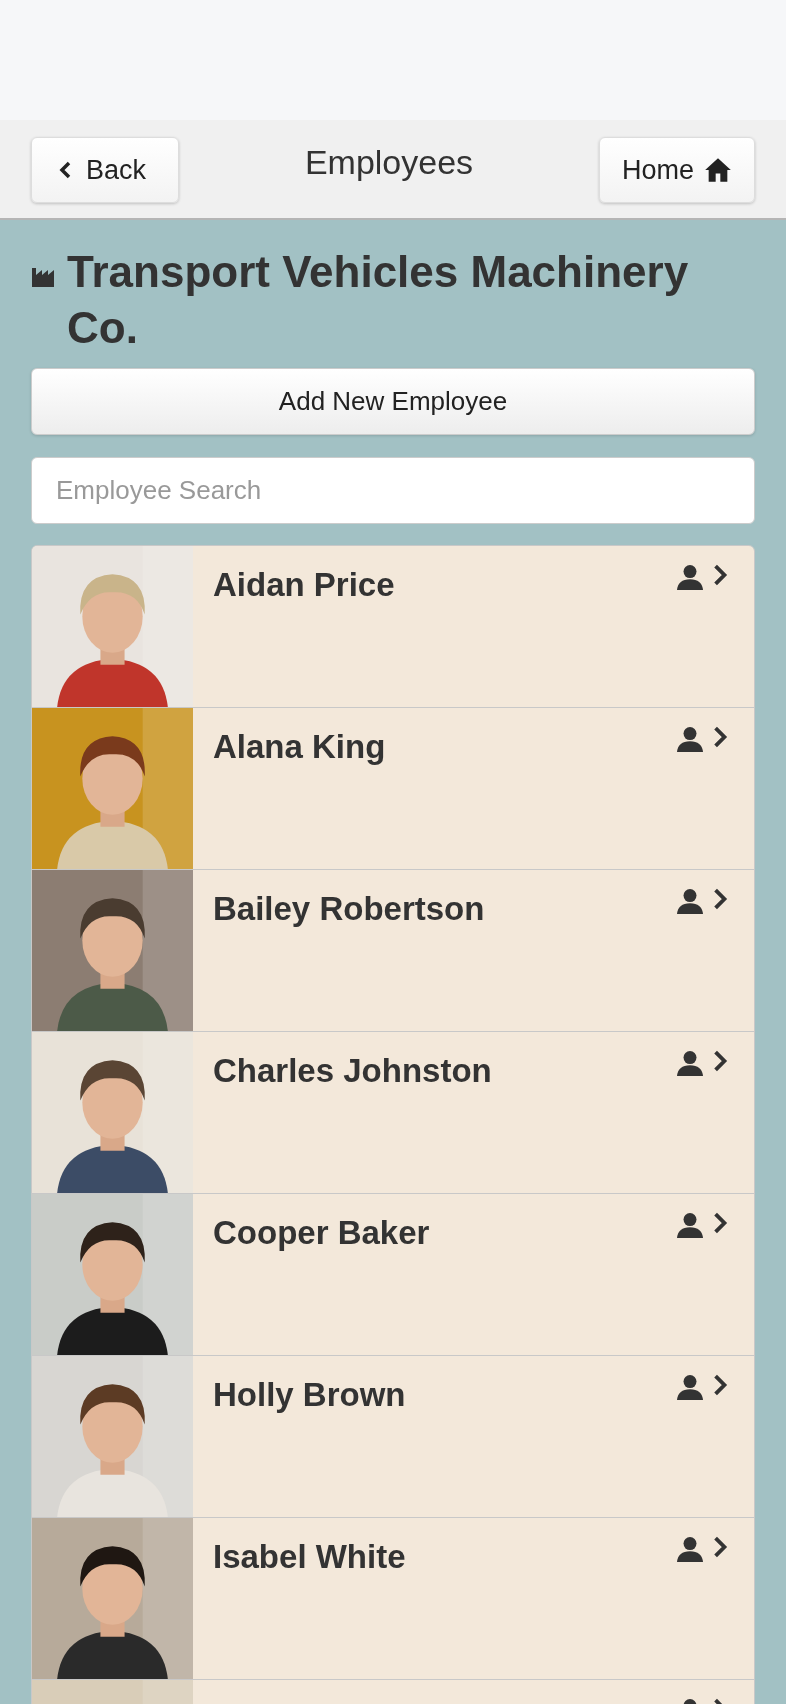 This screenshot has height=1704, width=786. Describe the element at coordinates (310, 1557) in the screenshot. I see `employee-name: Isabel White` at that location.